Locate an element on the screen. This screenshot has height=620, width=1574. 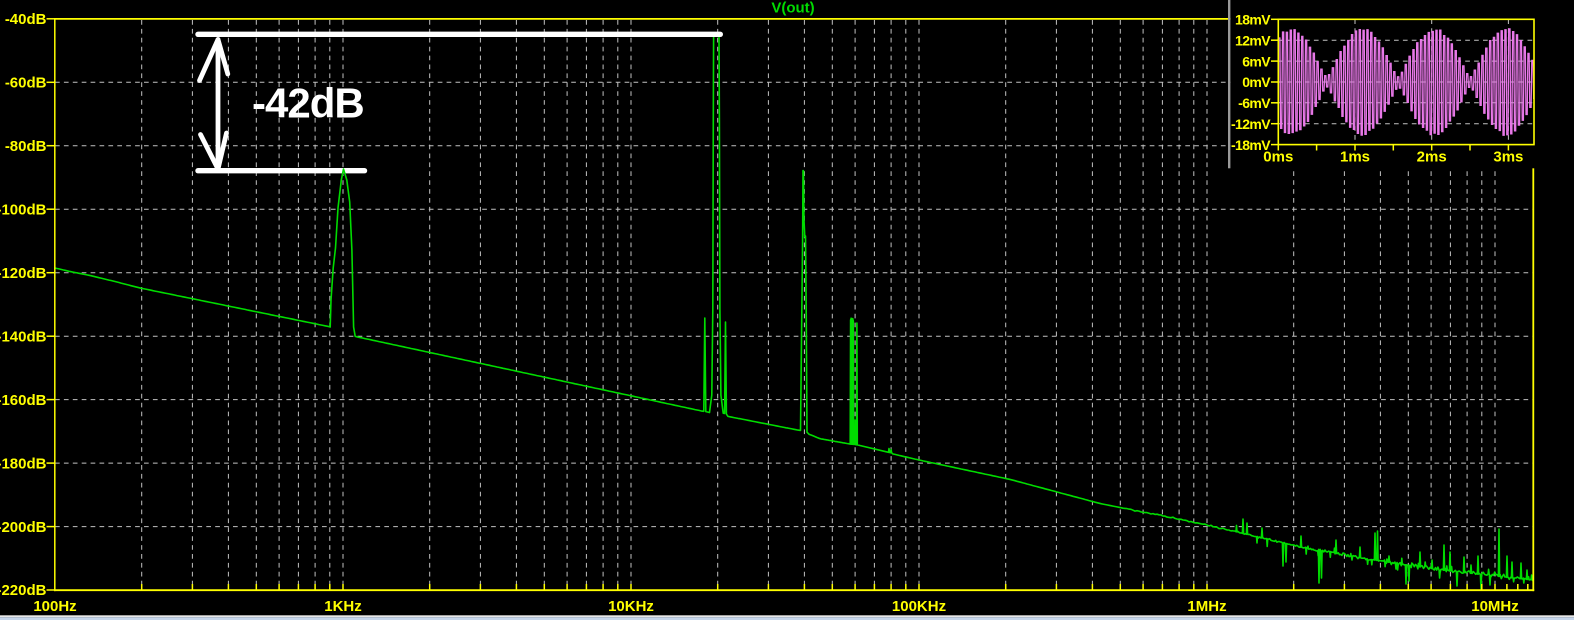
svg-text: -120dB is located at coordinates (23, 273).